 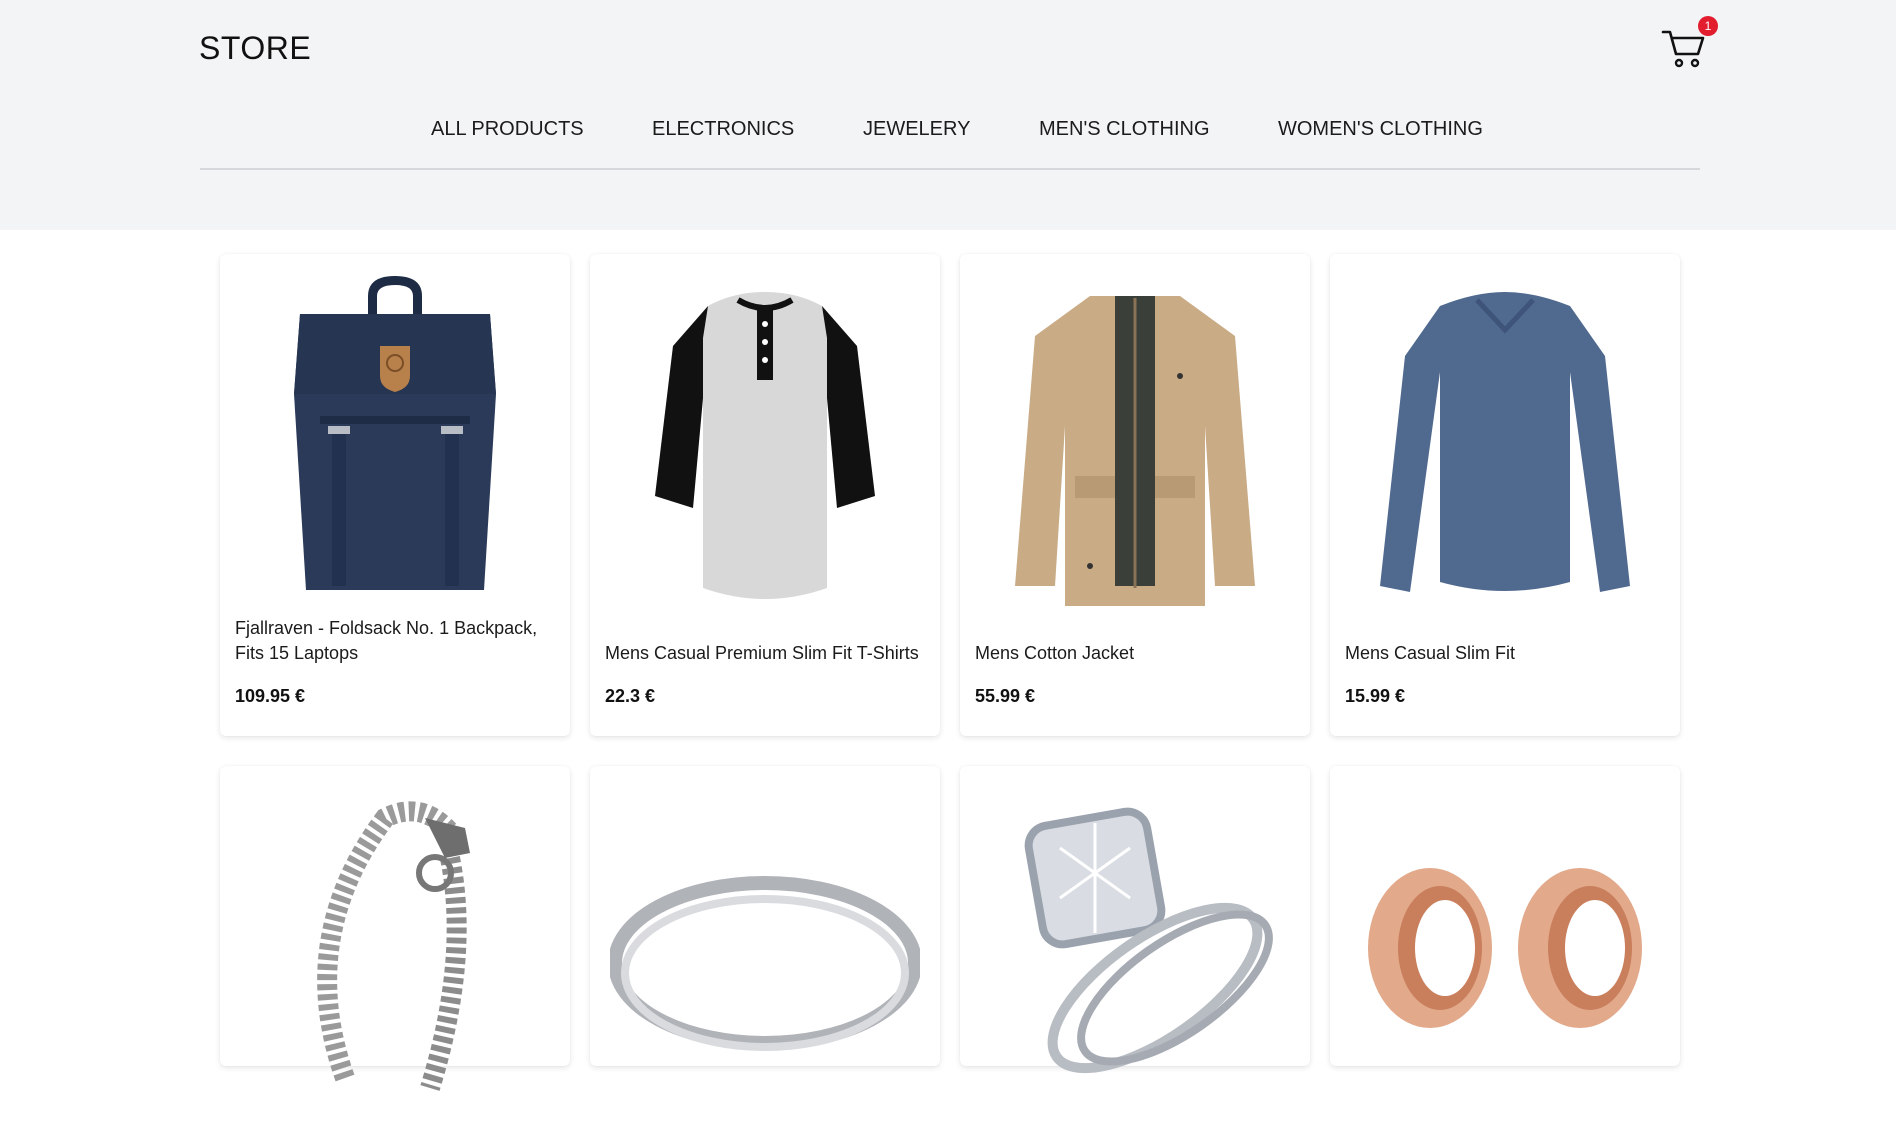 I want to click on tab-mens-clothing: MEN'S CLOTHING, so click(x=1124, y=129).